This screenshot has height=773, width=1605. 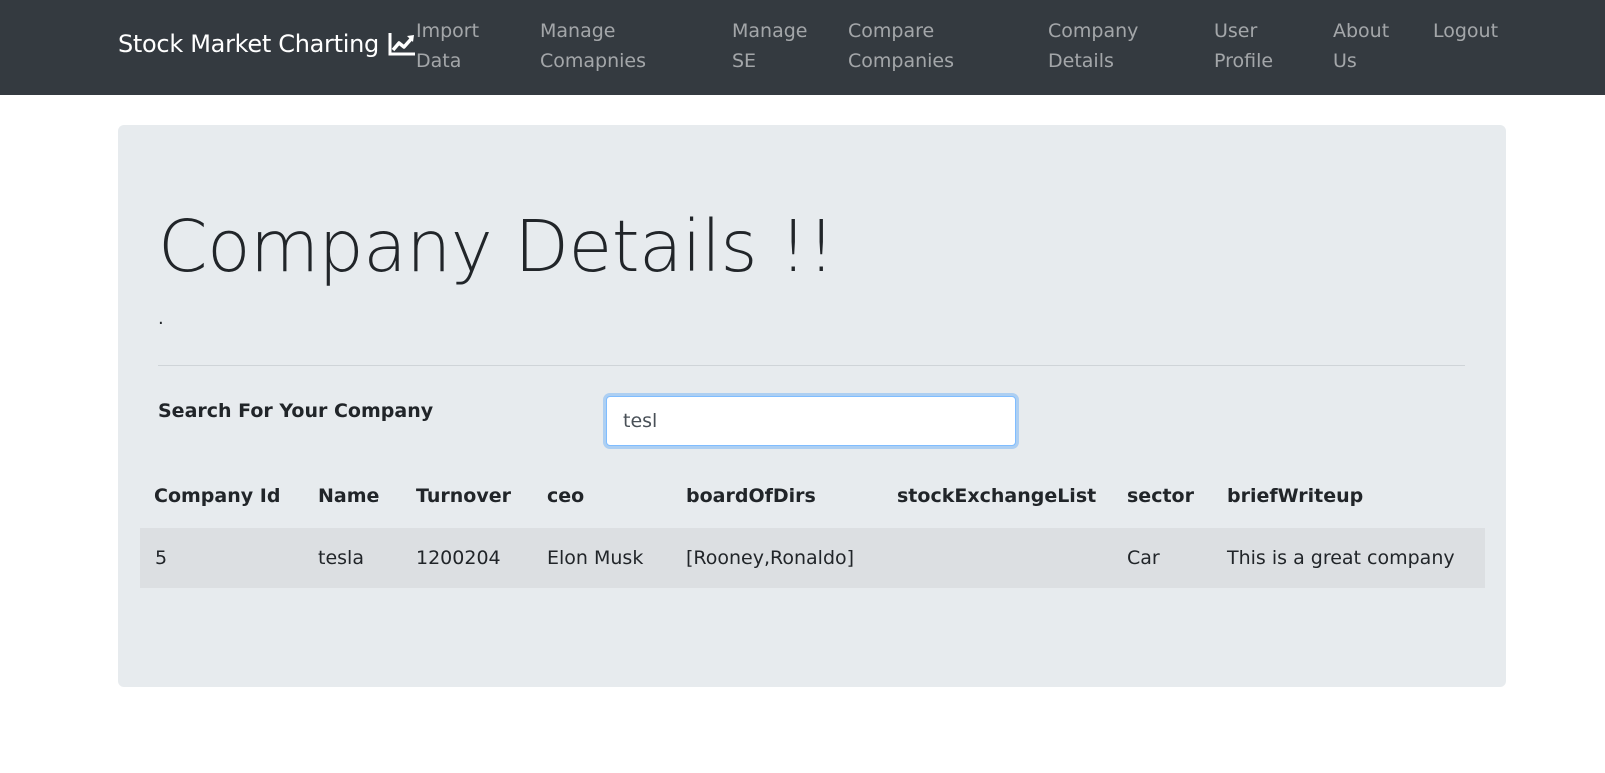 What do you see at coordinates (566, 496) in the screenshot?
I see `header-ceo: ceo` at bounding box center [566, 496].